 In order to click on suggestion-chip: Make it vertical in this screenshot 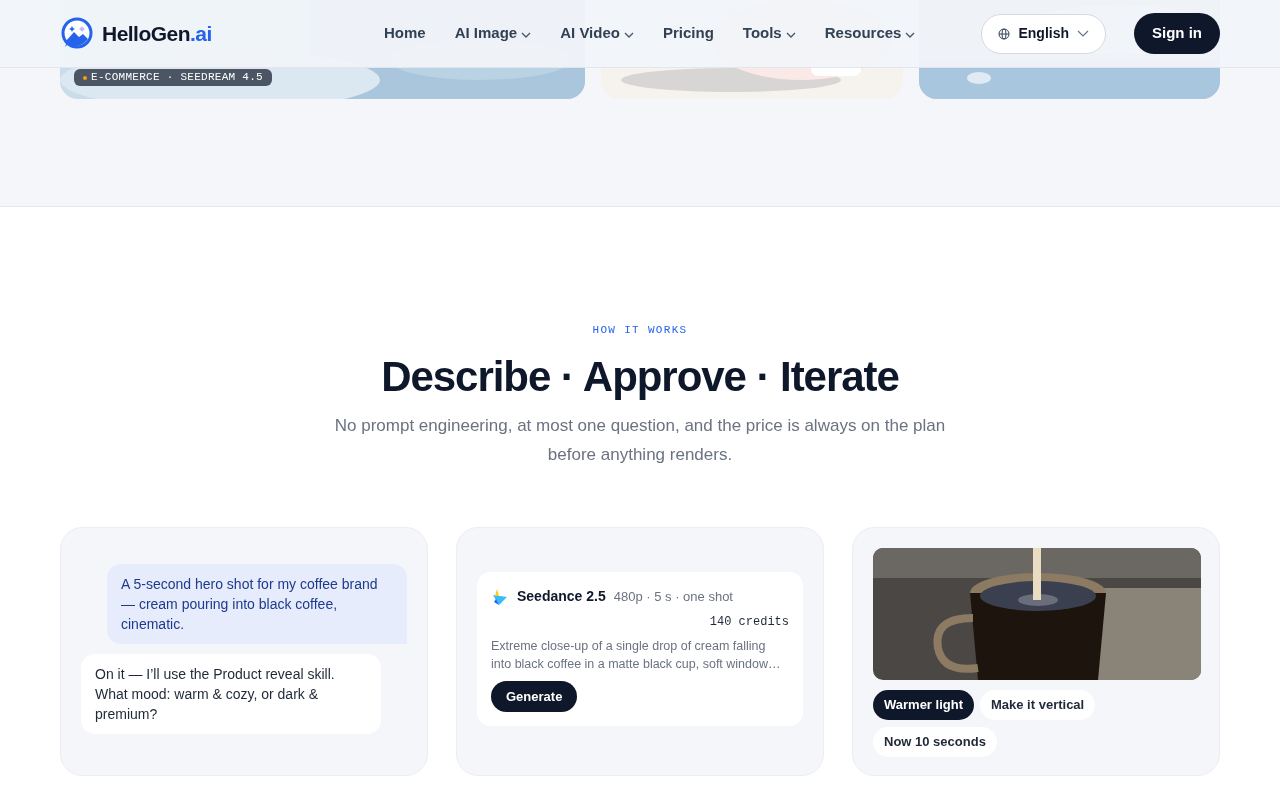, I will do `click(1038, 705)`.